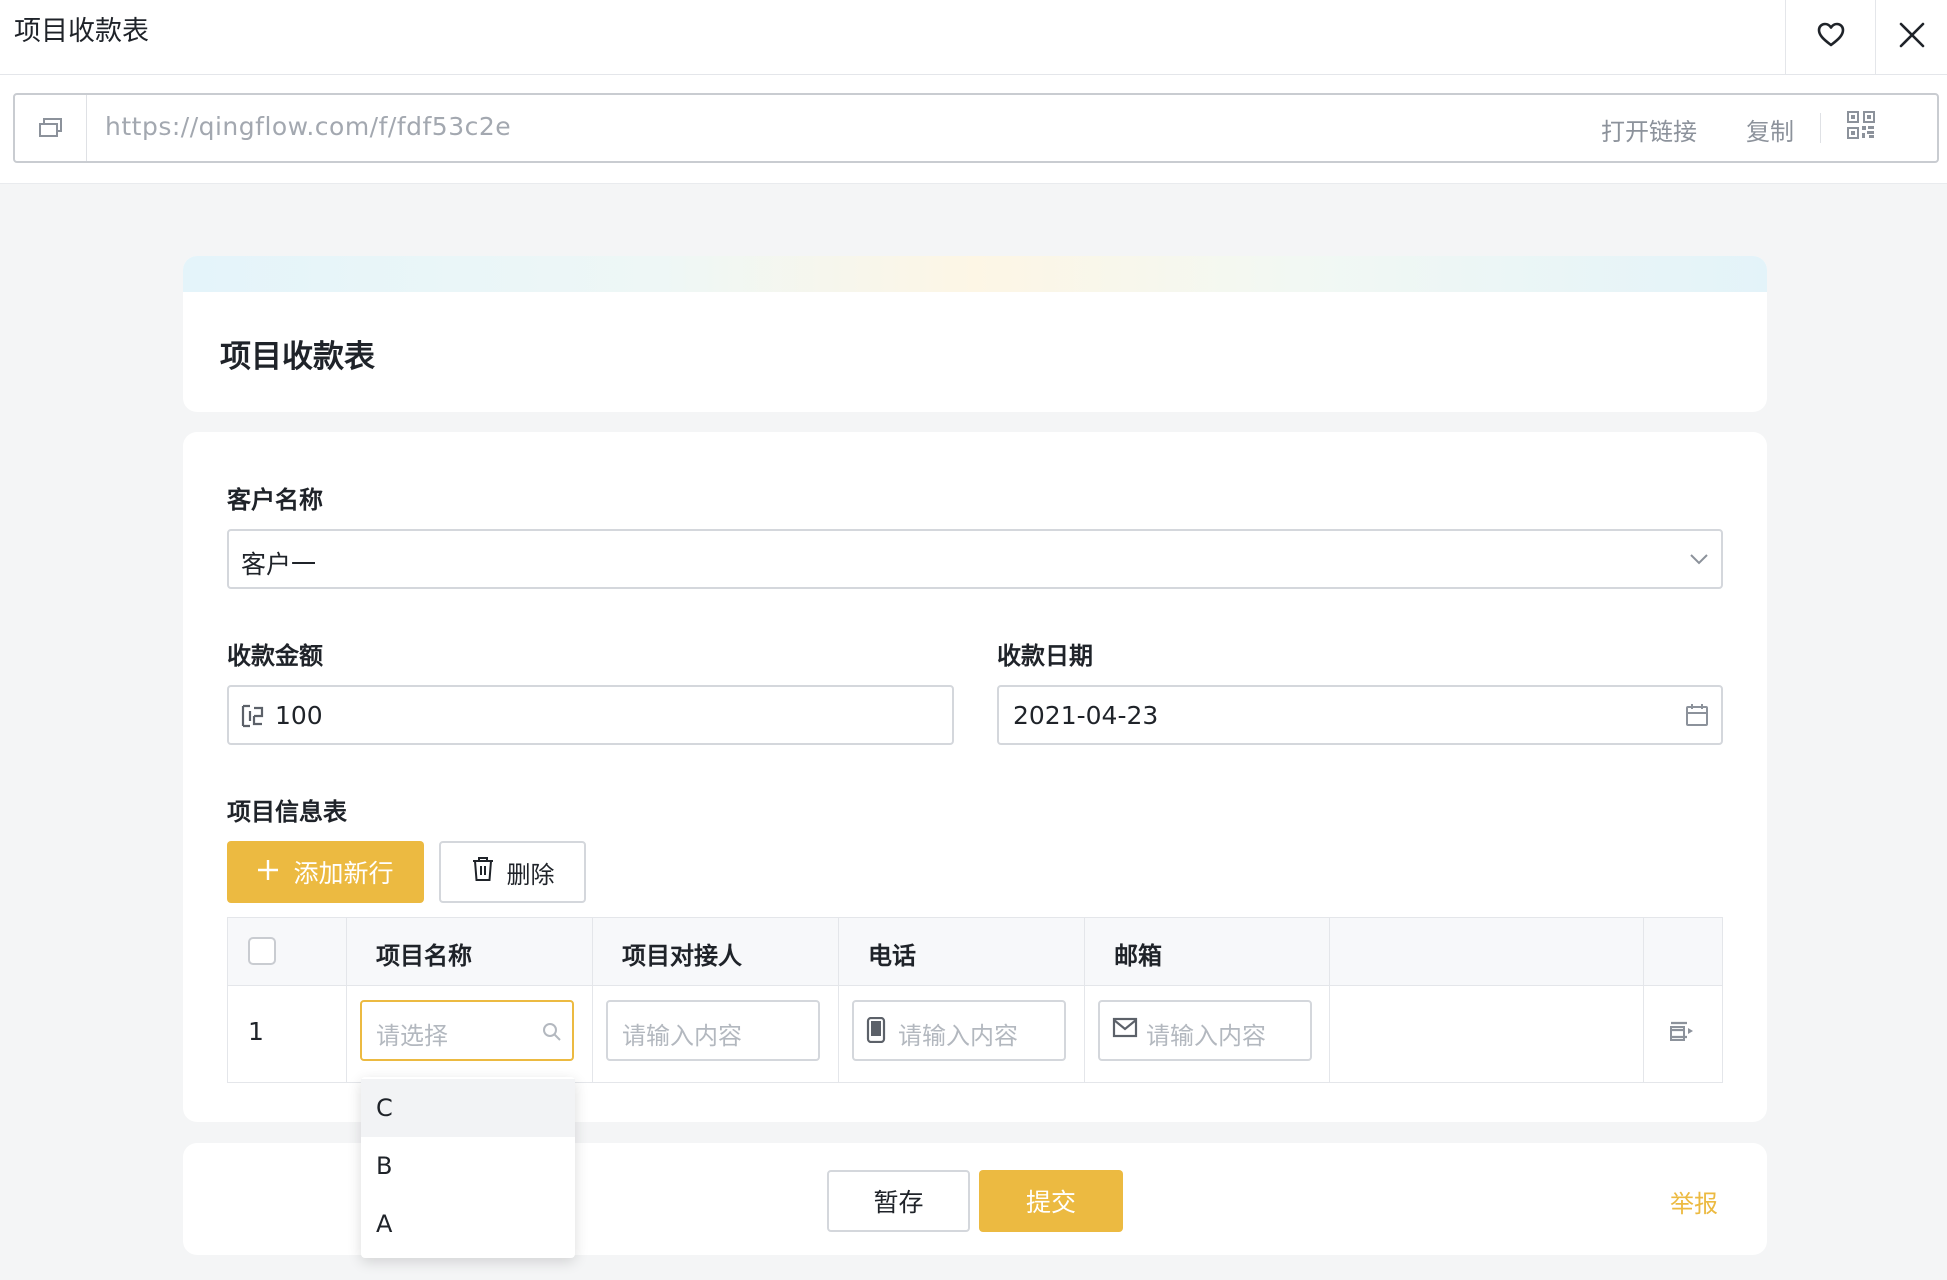 The width and height of the screenshot is (1947, 1280). Describe the element at coordinates (275, 656) in the screenshot. I see `amount-label: 收款金额` at that location.